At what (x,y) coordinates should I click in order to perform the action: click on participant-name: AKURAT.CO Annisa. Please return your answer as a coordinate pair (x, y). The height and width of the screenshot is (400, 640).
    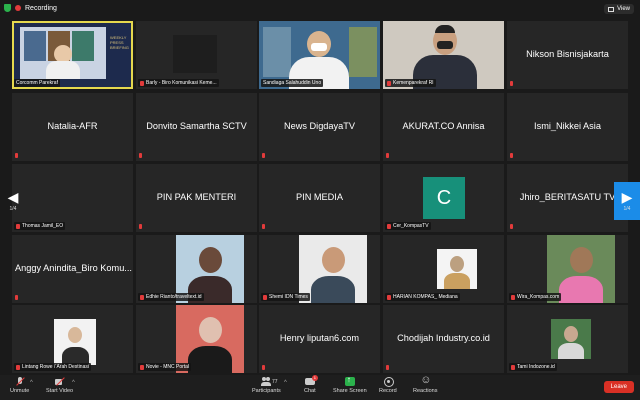
    Looking at the image, I should click on (443, 126).